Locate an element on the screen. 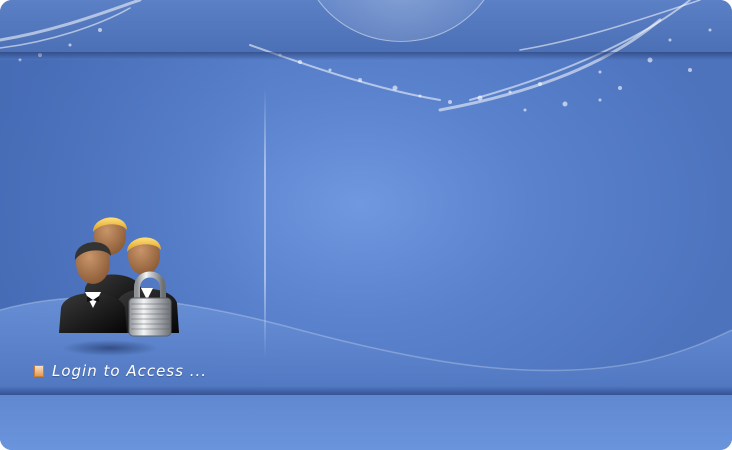 The height and width of the screenshot is (450, 732). vertical-divider is located at coordinates (265, 223).